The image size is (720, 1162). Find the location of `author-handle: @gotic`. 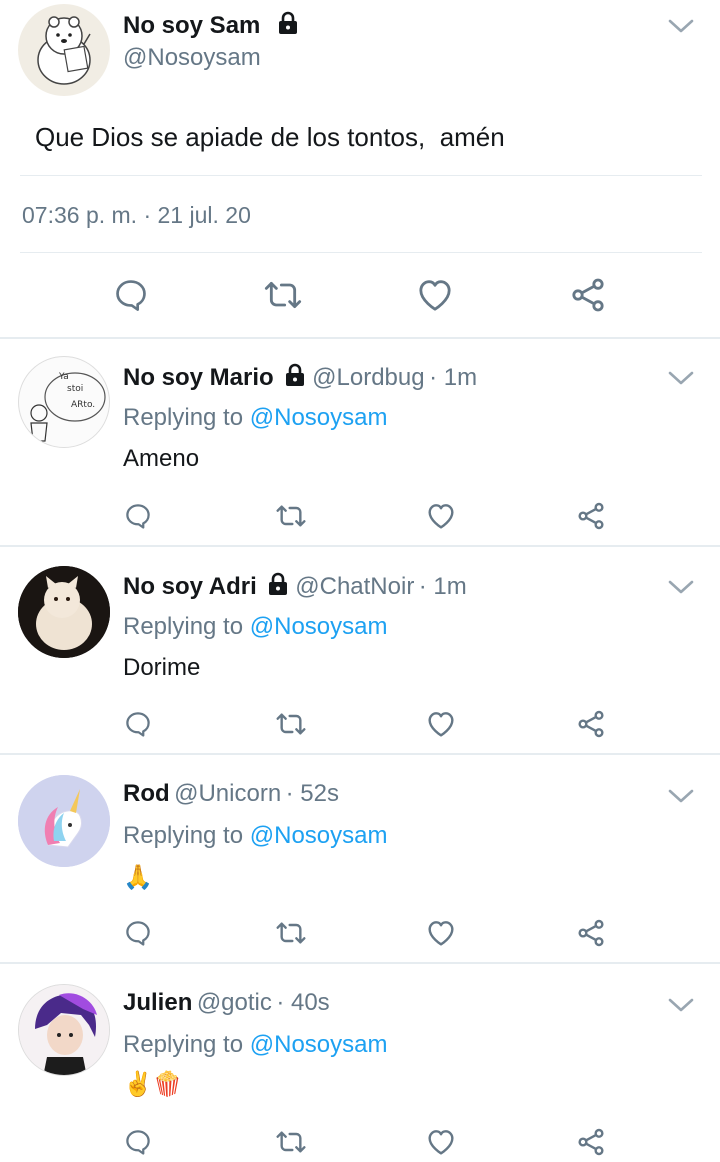

author-handle: @gotic is located at coordinates (234, 1002).